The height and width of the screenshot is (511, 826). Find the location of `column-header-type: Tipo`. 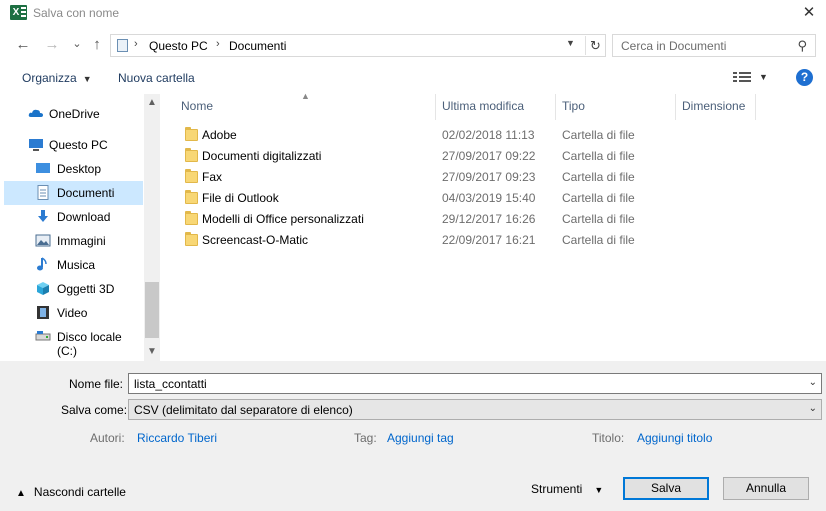

column-header-type: Tipo is located at coordinates (573, 106).